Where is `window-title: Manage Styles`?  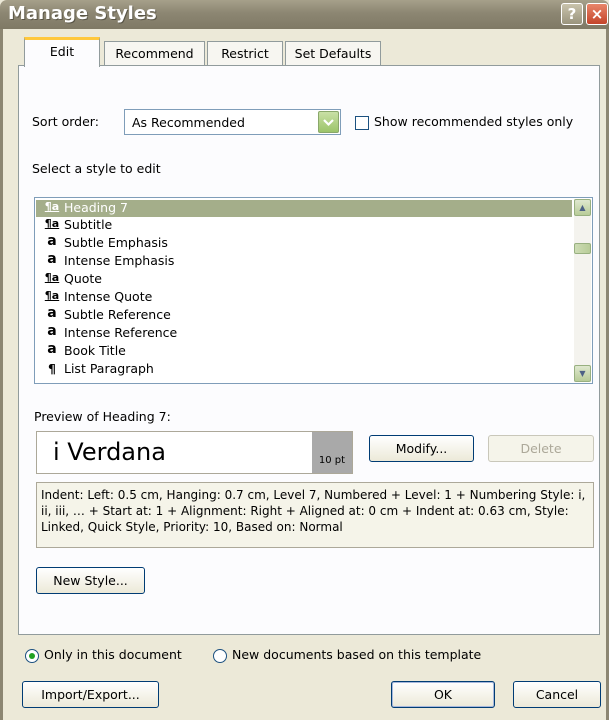 window-title: Manage Styles is located at coordinates (82, 13).